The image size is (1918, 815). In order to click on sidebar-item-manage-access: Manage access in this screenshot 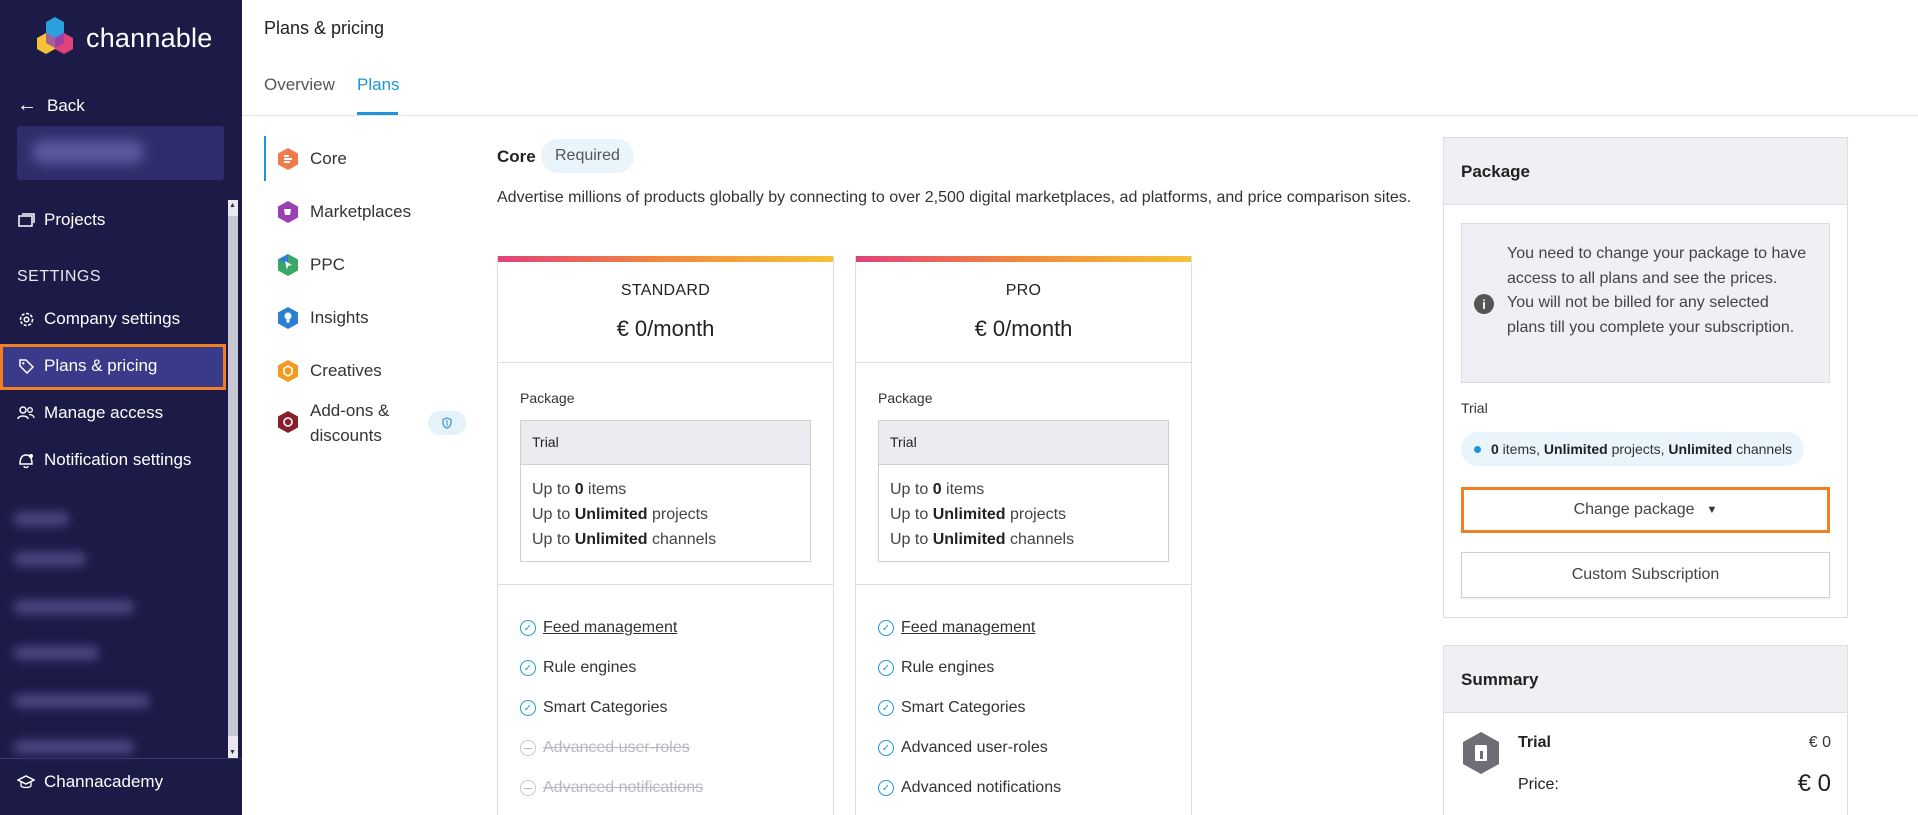, I will do `click(90, 413)`.